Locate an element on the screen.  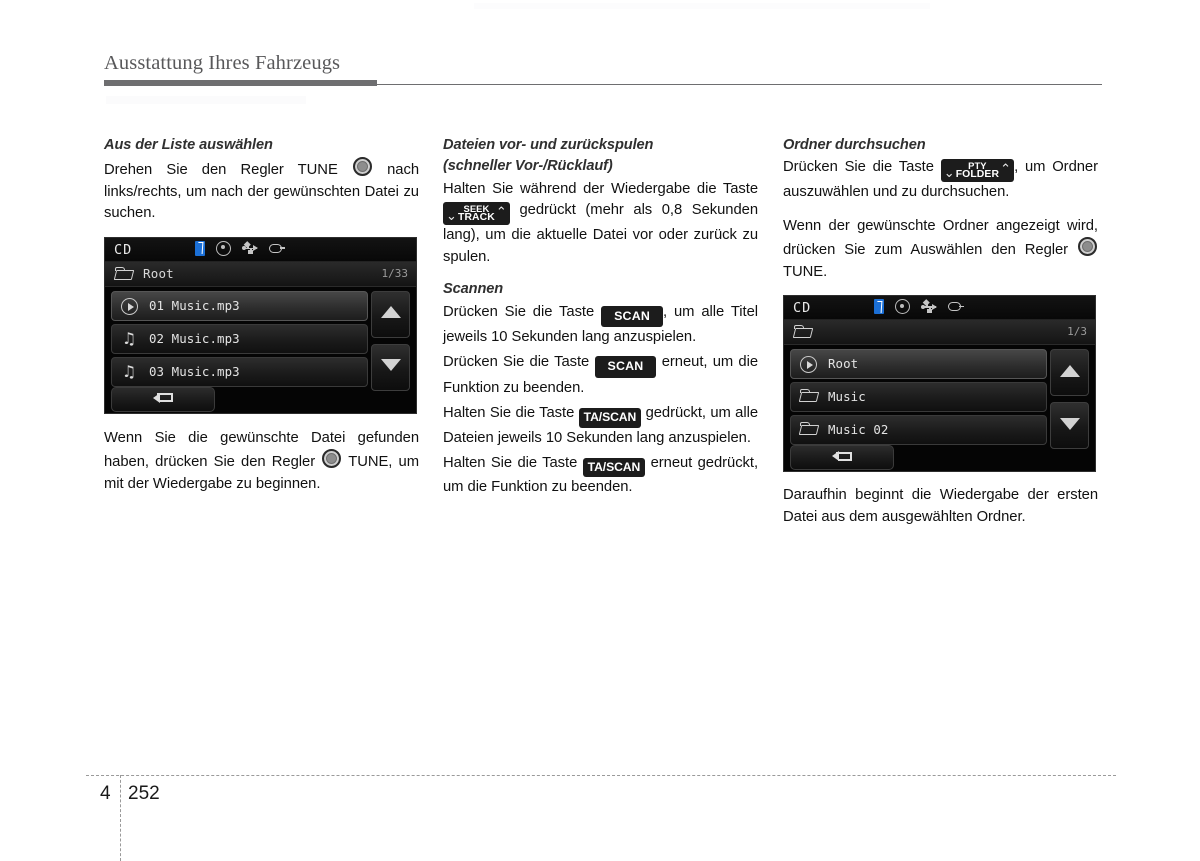
cd-folder-list-screen: CD 1/3 Root Music Music 02 is located at coordinates (939, 384).